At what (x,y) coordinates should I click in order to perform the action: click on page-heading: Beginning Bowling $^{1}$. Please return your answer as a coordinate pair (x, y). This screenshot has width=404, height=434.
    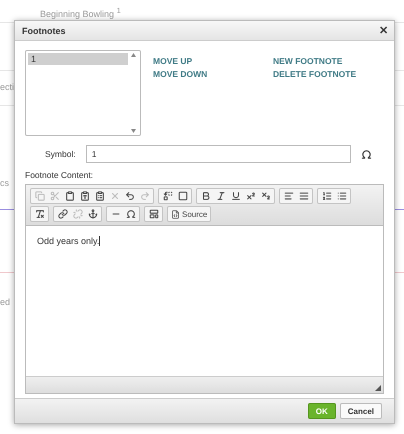
    Looking at the image, I should click on (80, 12).